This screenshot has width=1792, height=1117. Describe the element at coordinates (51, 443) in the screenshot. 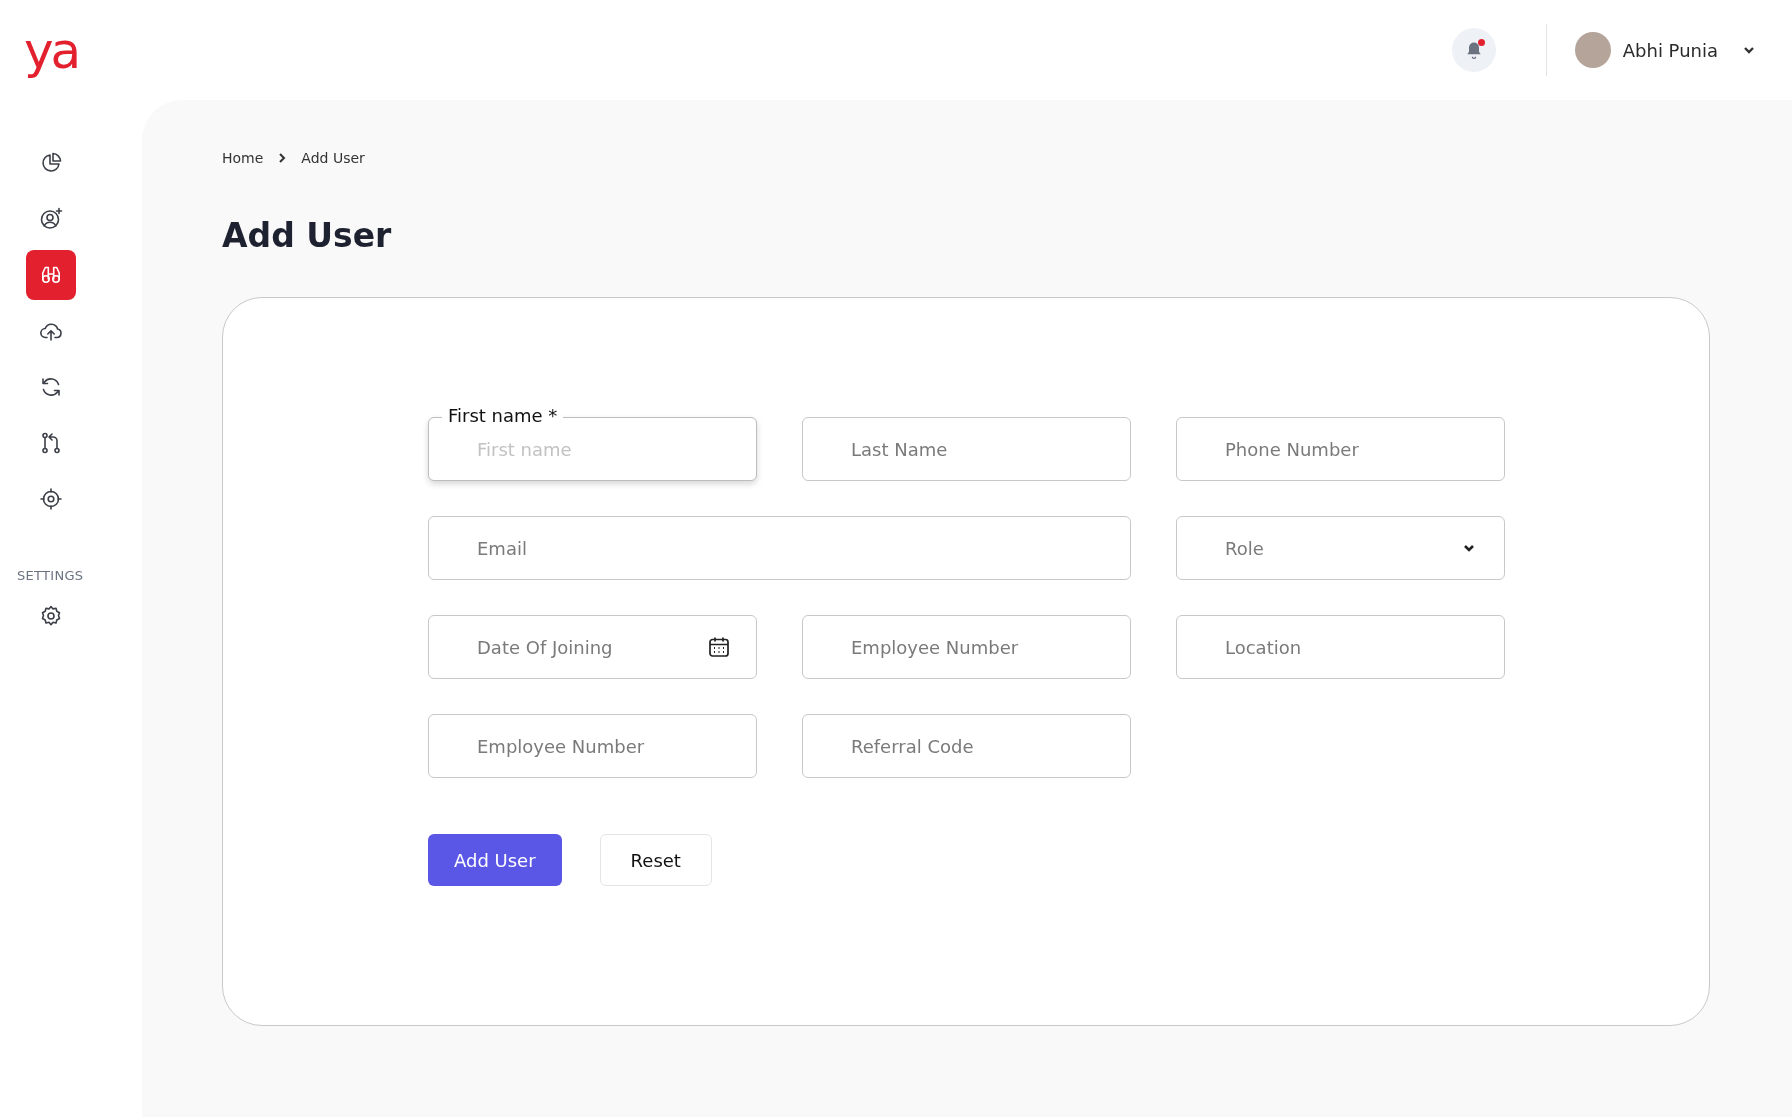

I see `merge-icon` at that location.